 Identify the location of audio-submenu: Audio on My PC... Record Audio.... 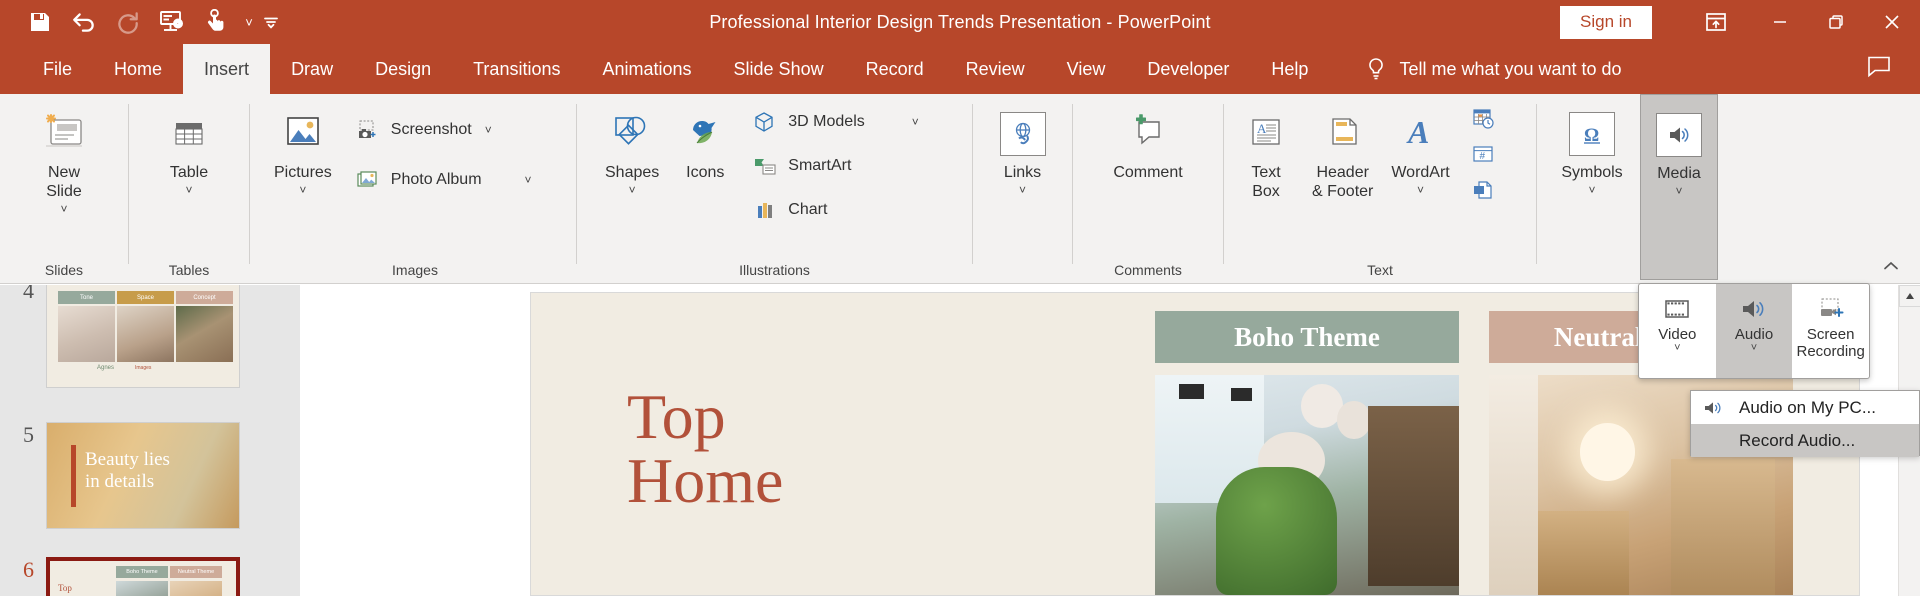
(1805, 423).